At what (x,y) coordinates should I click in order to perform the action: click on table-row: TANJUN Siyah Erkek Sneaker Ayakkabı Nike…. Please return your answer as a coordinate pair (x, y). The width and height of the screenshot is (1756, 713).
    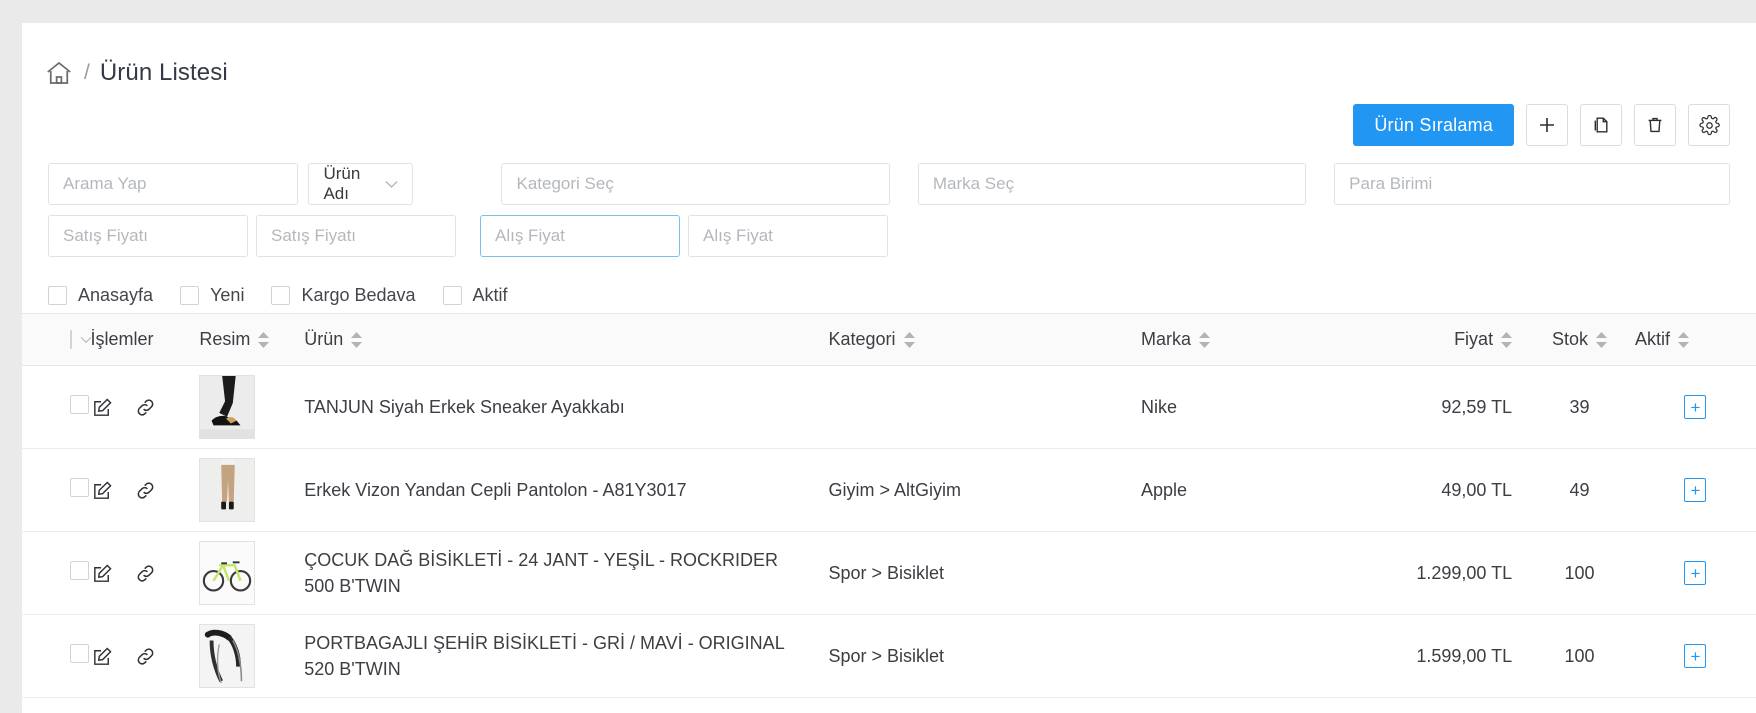
    Looking at the image, I should click on (889, 407).